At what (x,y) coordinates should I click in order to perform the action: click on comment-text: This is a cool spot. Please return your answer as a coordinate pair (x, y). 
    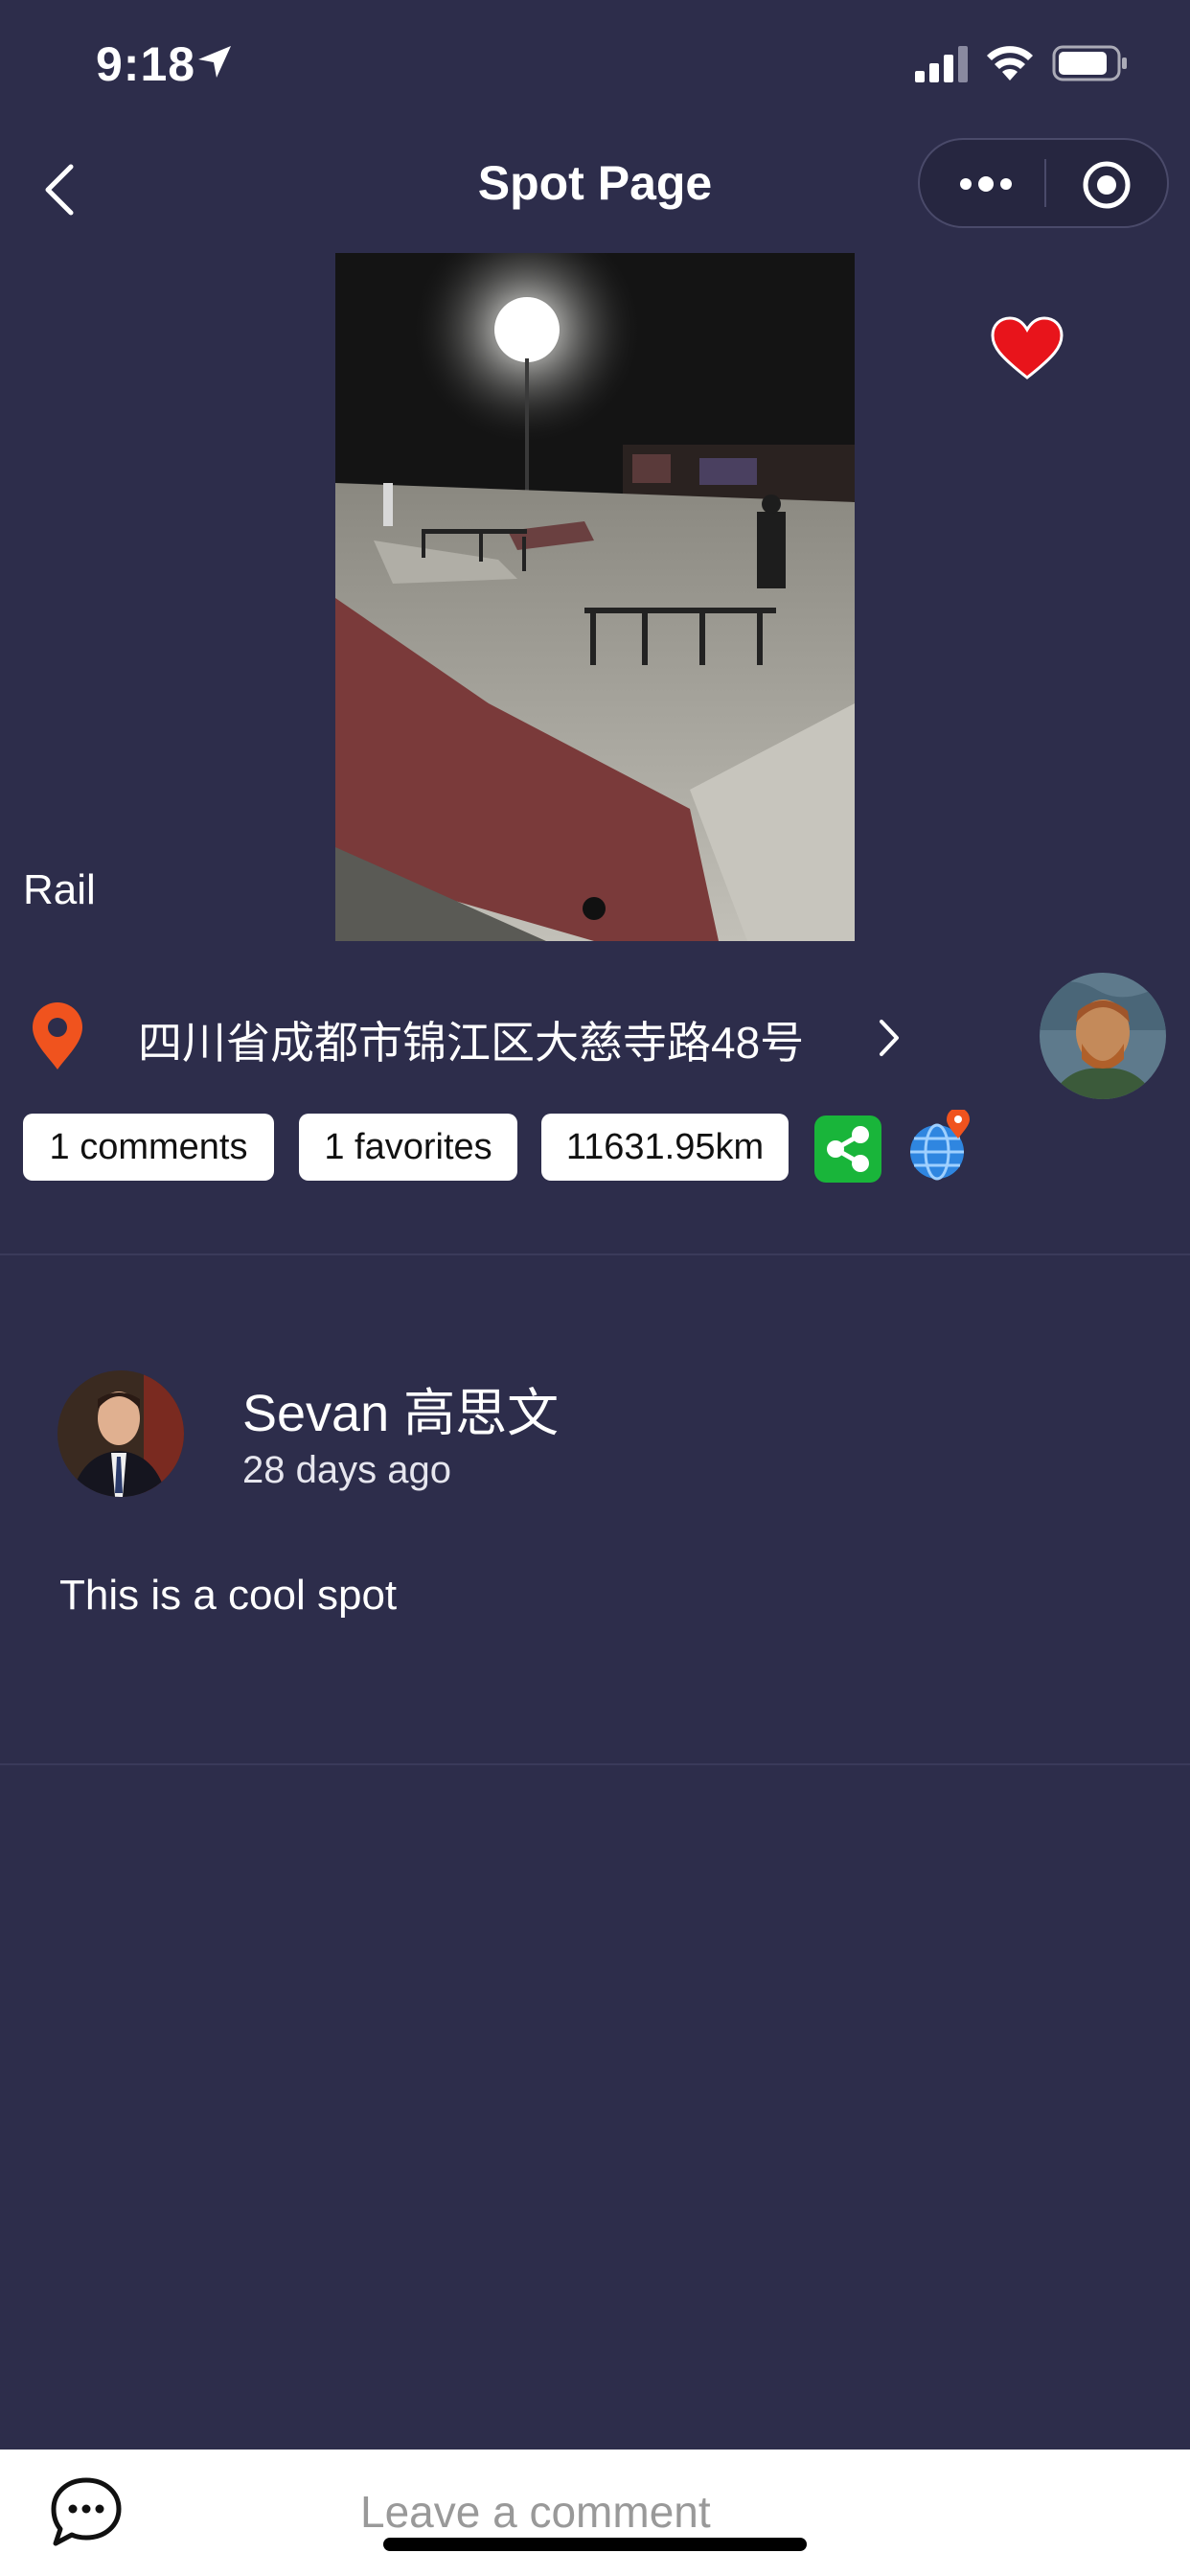
    Looking at the image, I should click on (229, 1595).